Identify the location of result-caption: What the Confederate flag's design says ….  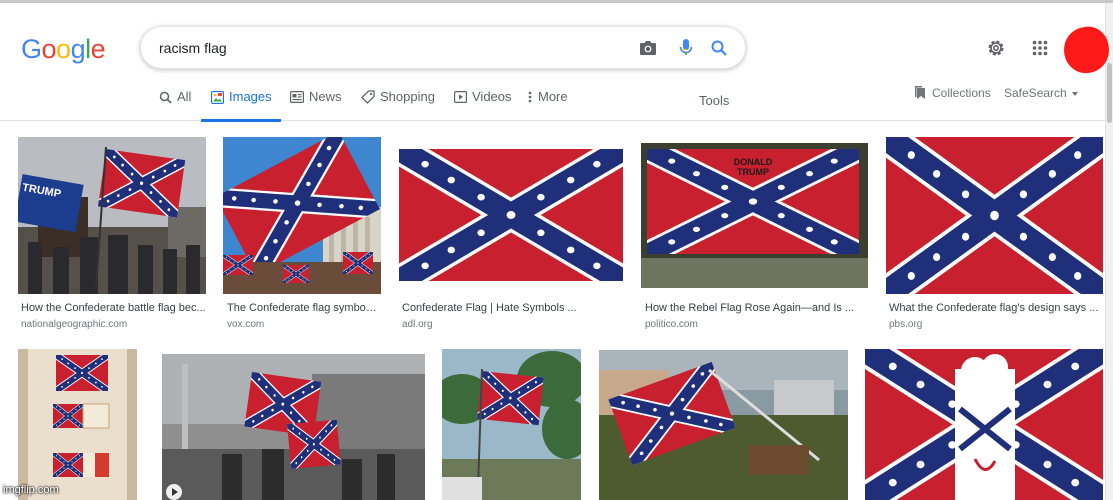
(995, 308).